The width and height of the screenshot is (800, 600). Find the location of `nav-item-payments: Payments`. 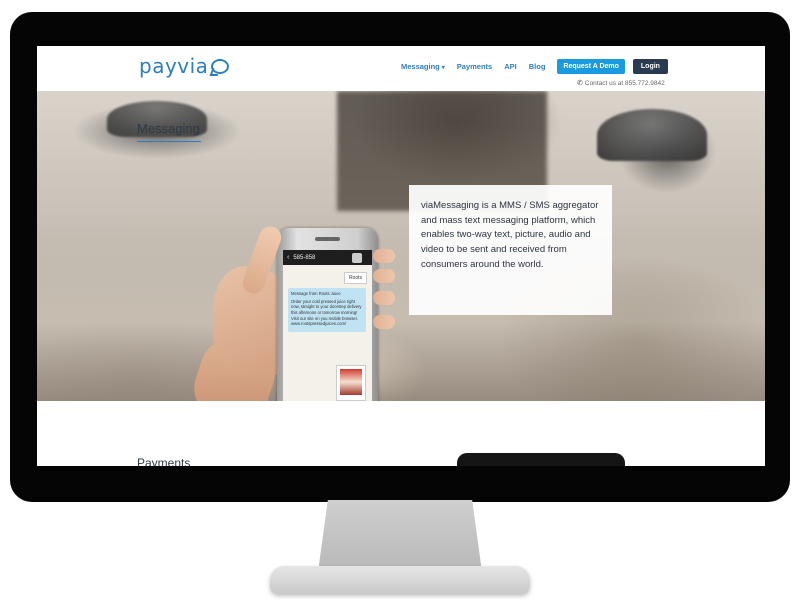

nav-item-payments: Payments is located at coordinates (474, 66).